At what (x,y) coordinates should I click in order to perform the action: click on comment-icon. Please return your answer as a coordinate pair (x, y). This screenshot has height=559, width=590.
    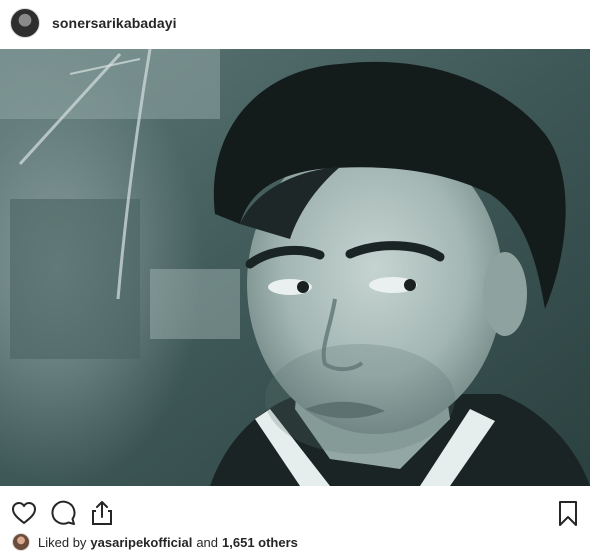
    Looking at the image, I should click on (63, 512).